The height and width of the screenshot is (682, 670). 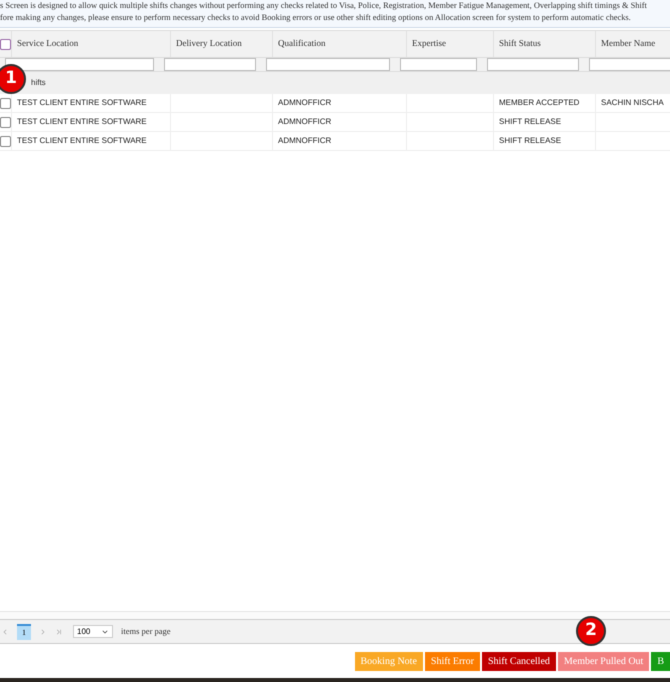 What do you see at coordinates (520, 44) in the screenshot?
I see `column-header: Shift Status` at bounding box center [520, 44].